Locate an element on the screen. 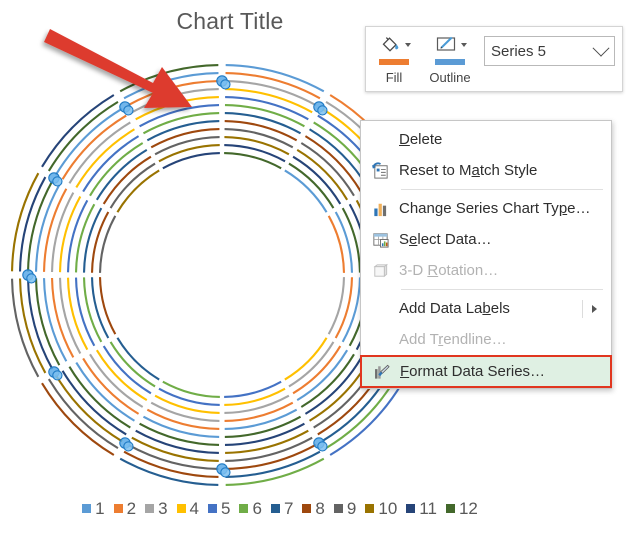 Image resolution: width=635 pixels, height=534 pixels. menu-item-label: Delete is located at coordinates (421, 139).